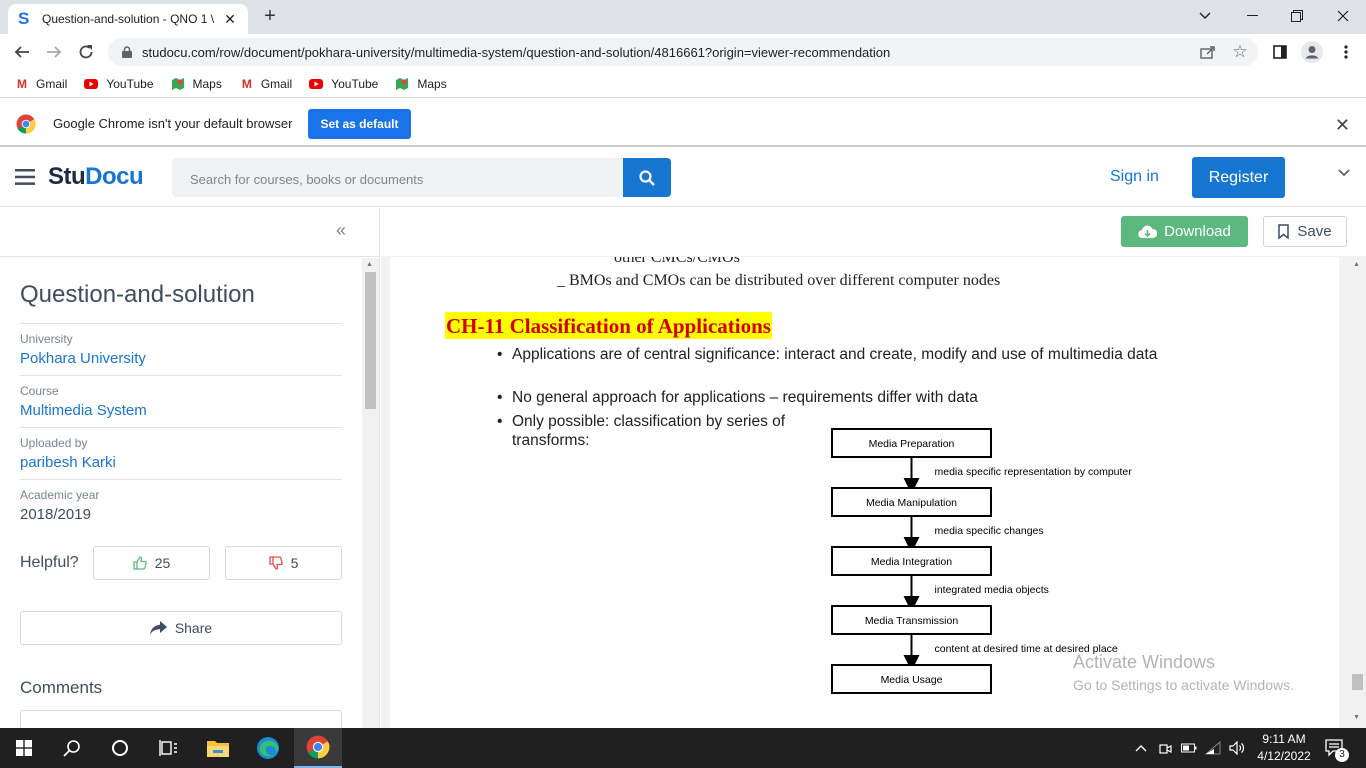 Image resolution: width=1366 pixels, height=768 pixels. Describe the element at coordinates (128, 19) in the screenshot. I see `browser-tab: S Question-and-solution - QNO 1 \ ✕` at that location.